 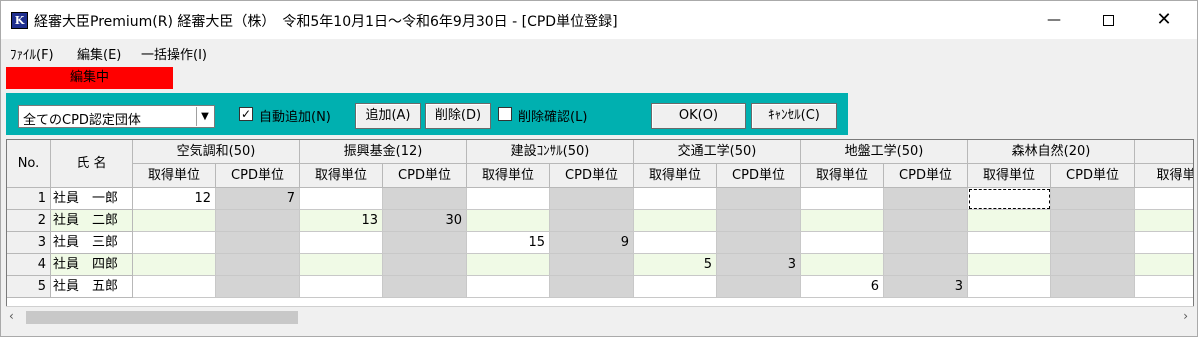 I want to click on cpd-organization-select: 全てのCPD認定団体 ▼, so click(x=116, y=116).